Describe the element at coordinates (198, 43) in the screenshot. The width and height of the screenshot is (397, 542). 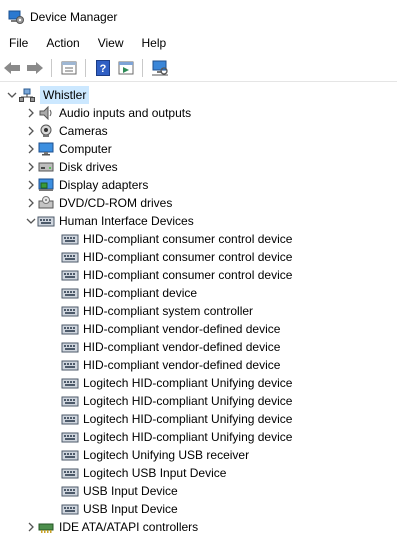
I see `menu-bar: File Action View Help` at that location.